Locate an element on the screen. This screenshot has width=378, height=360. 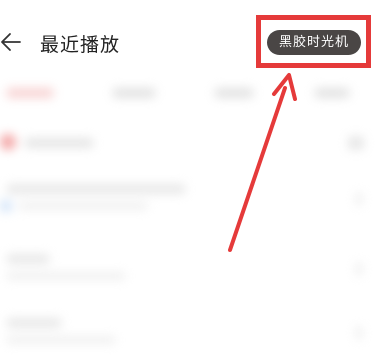
filter-tabs is located at coordinates (189, 98).